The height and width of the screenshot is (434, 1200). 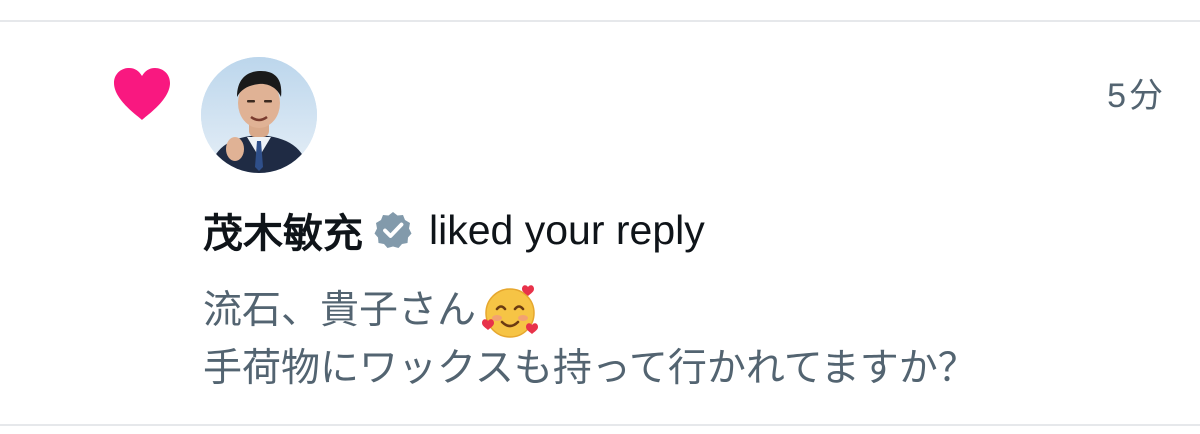 What do you see at coordinates (510, 311) in the screenshot?
I see `smiling-face-with-hearts-icon` at bounding box center [510, 311].